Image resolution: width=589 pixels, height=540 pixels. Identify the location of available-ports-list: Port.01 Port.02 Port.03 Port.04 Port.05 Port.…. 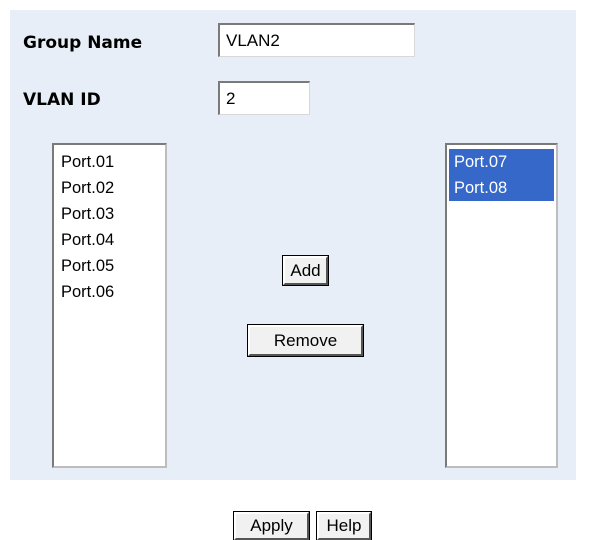
(109, 305).